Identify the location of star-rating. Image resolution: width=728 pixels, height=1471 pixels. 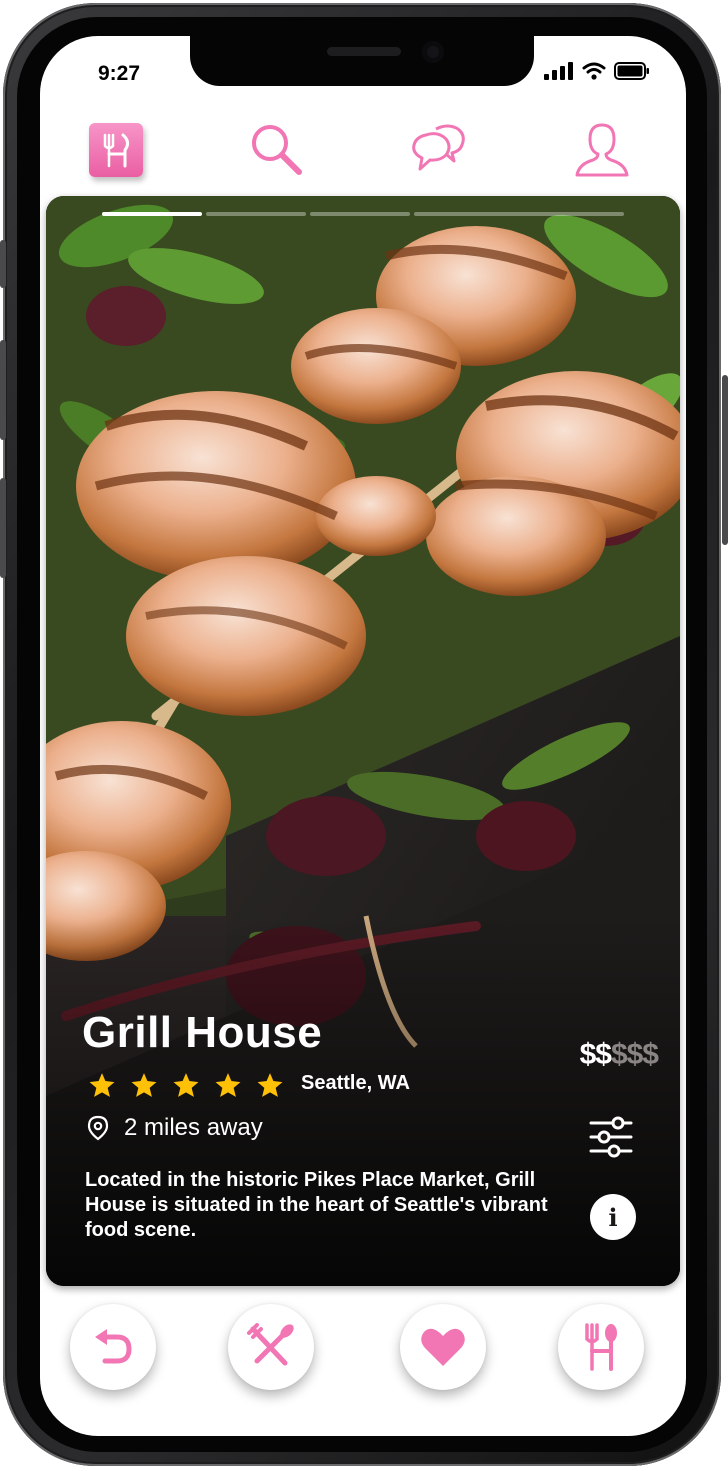
(186, 1085).